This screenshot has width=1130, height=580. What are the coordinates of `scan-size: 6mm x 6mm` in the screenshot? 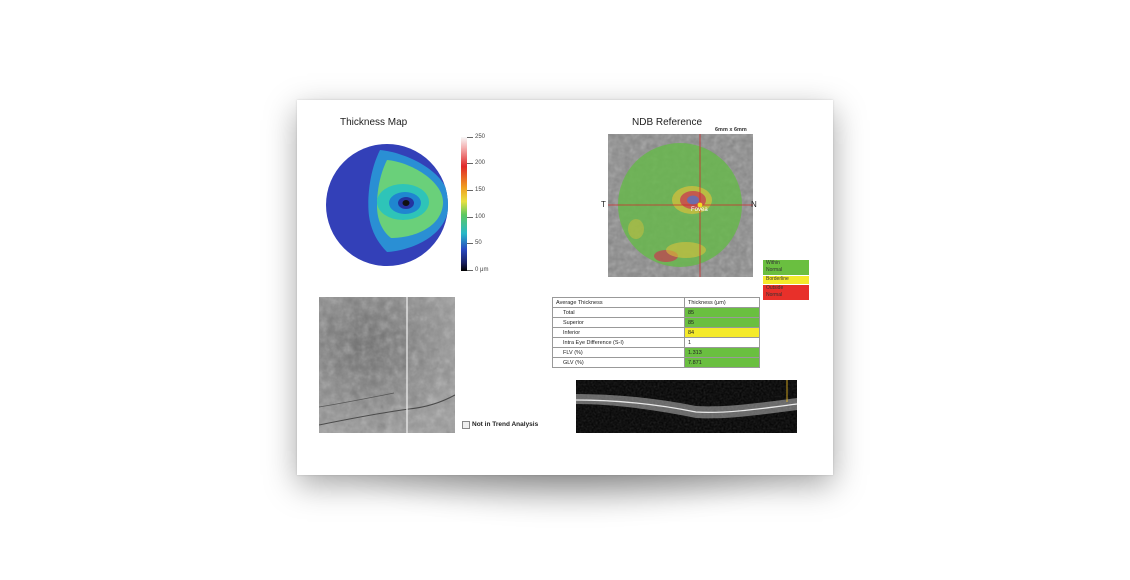 It's located at (731, 130).